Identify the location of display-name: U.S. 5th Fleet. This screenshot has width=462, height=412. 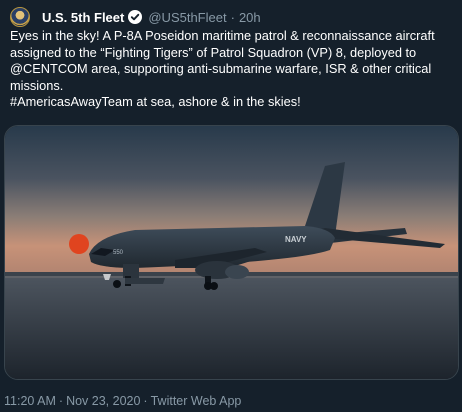
(83, 17).